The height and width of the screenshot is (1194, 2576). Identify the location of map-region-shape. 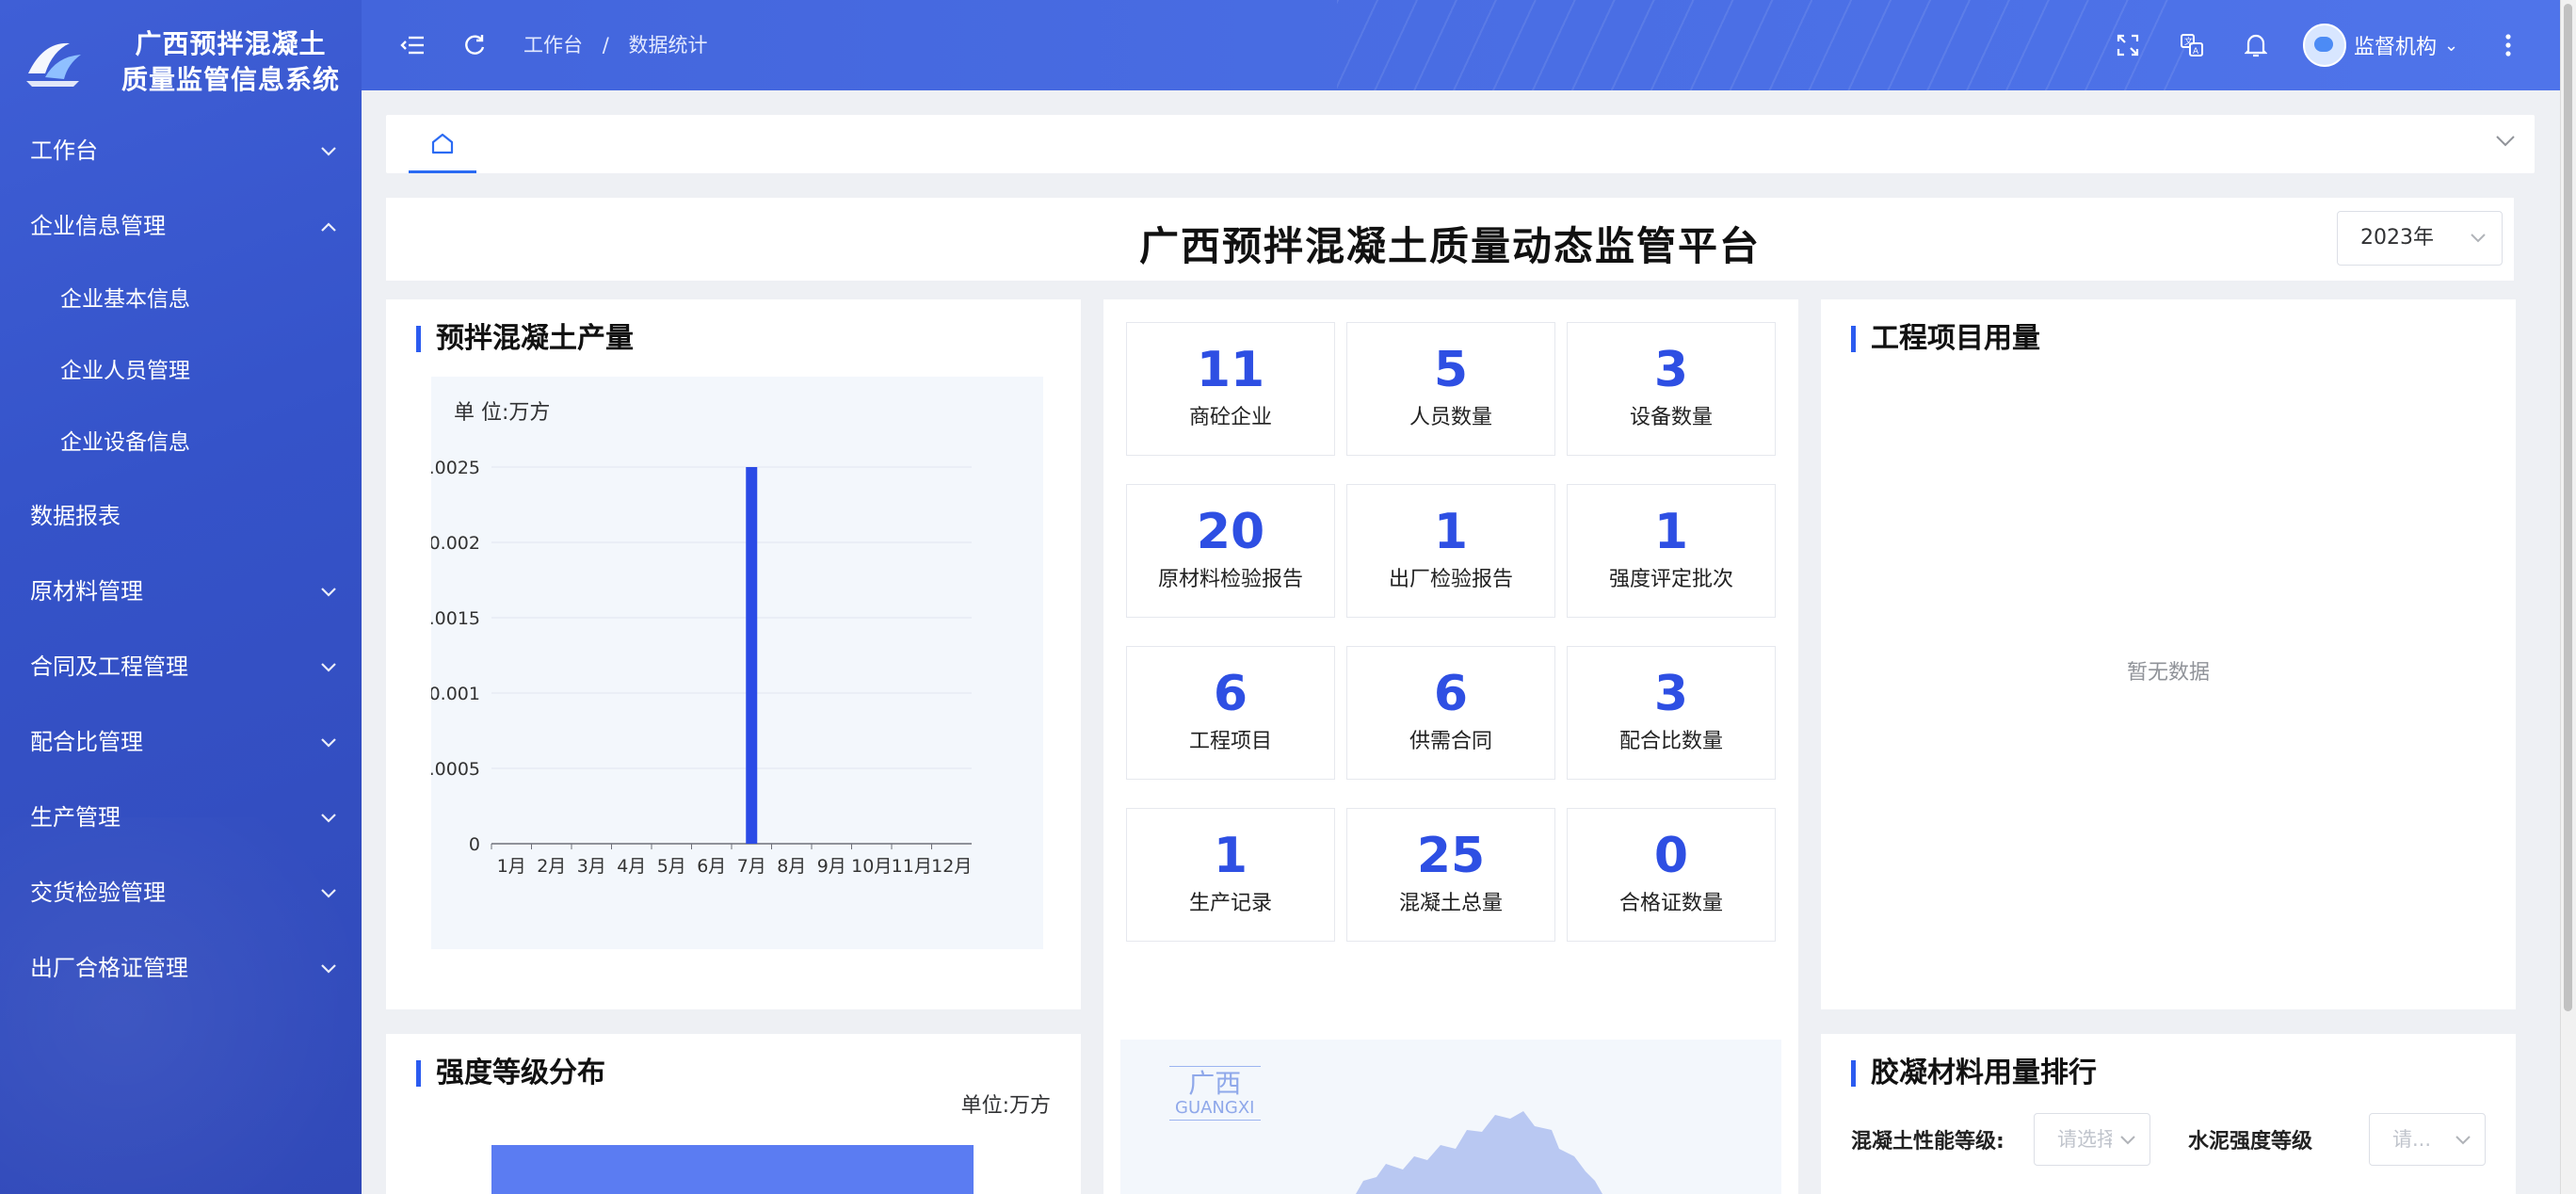
(1479, 1153).